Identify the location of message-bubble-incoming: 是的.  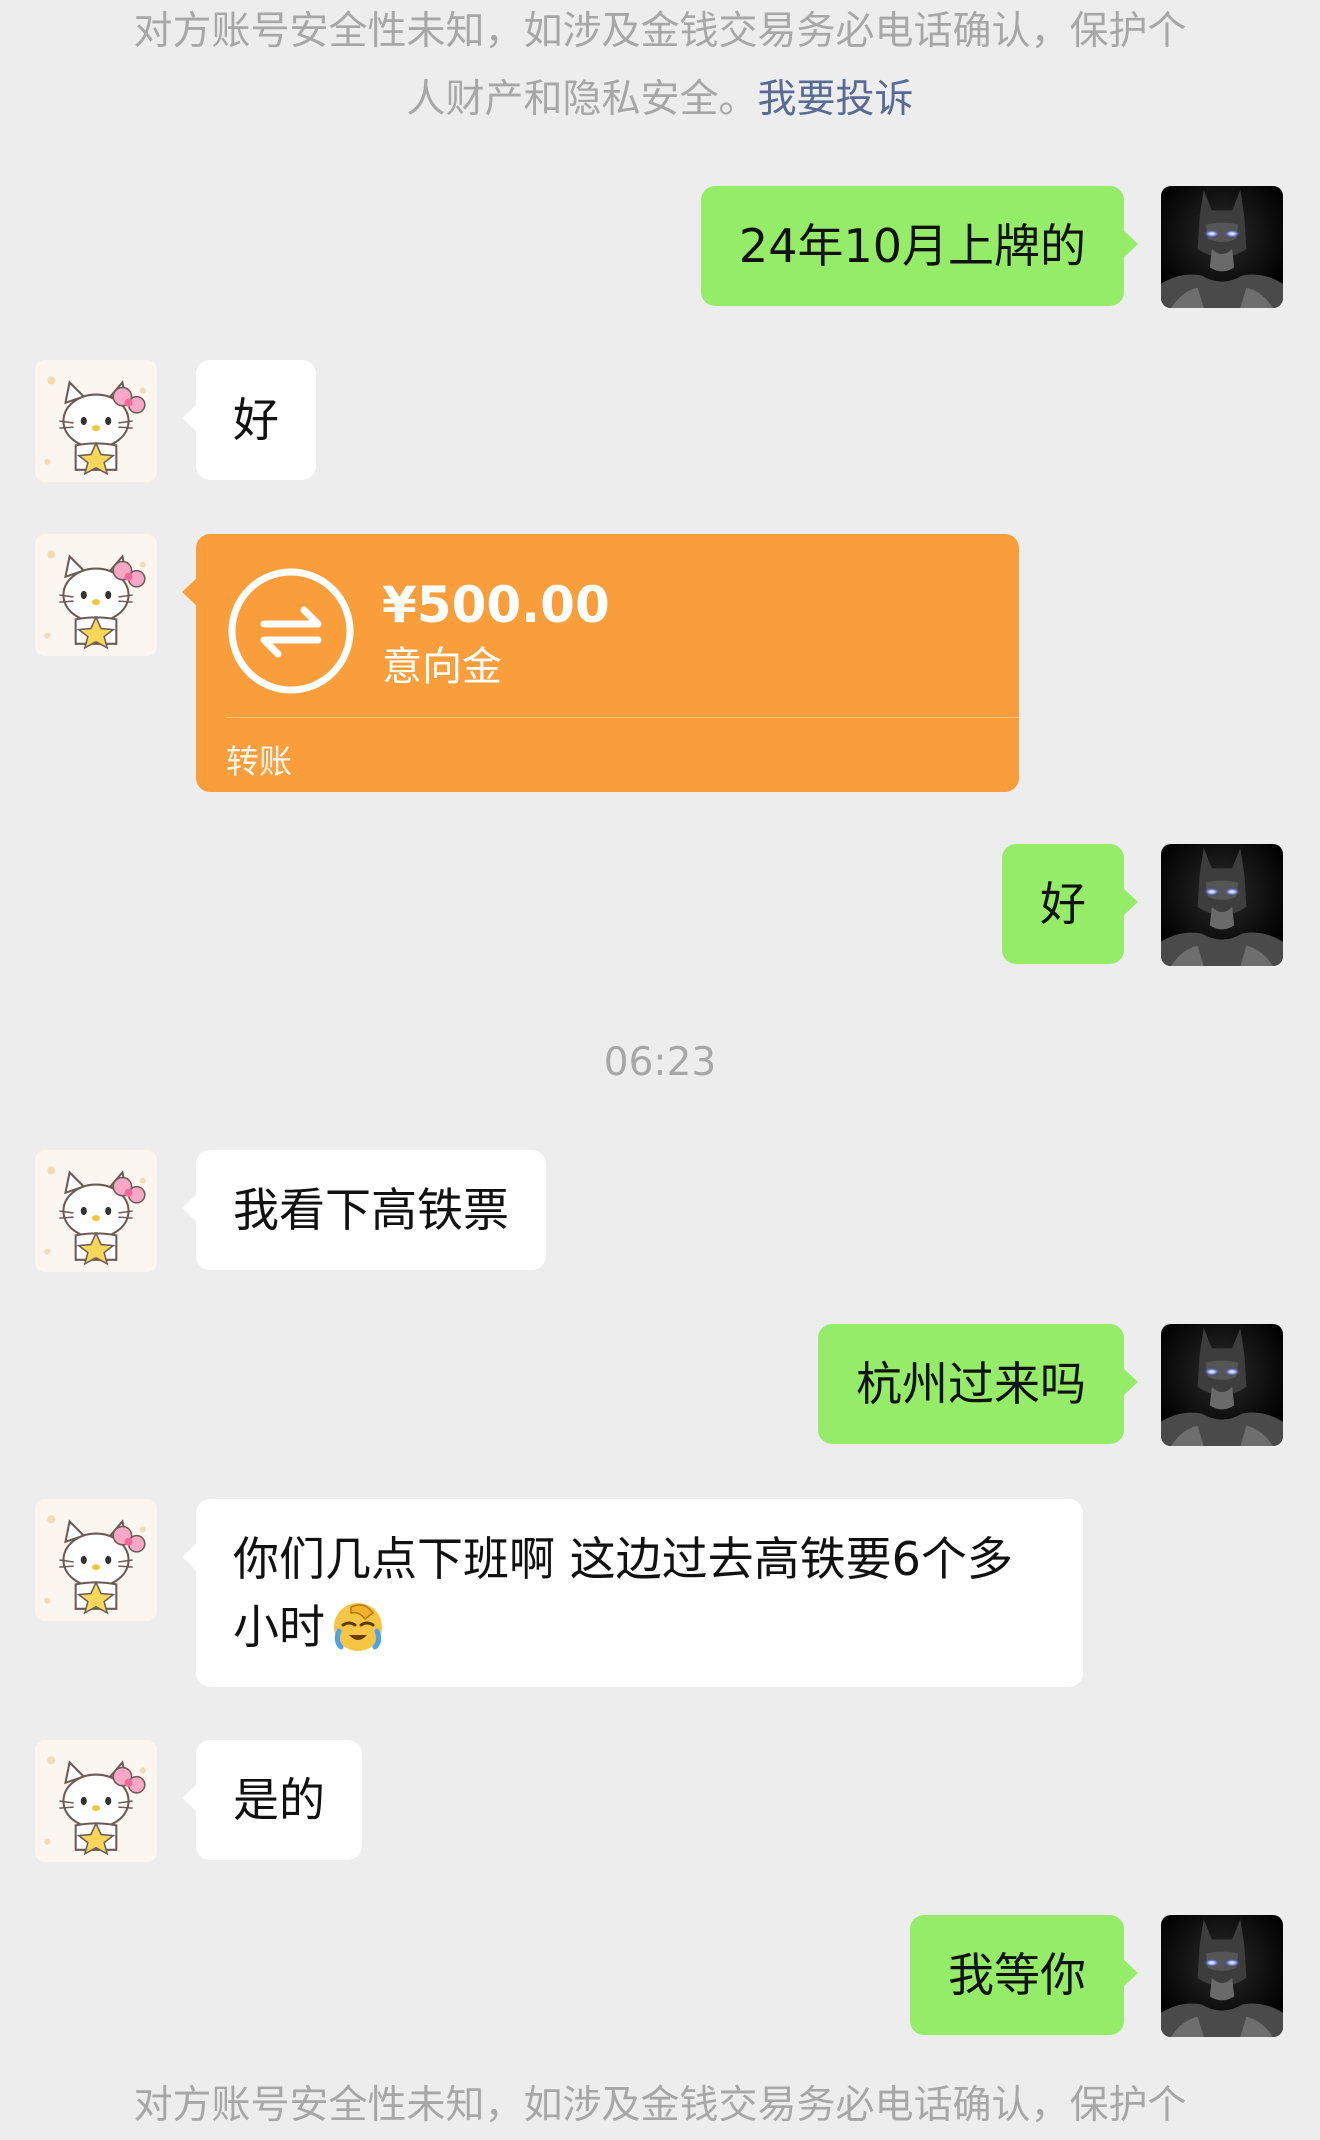
(272, 1800).